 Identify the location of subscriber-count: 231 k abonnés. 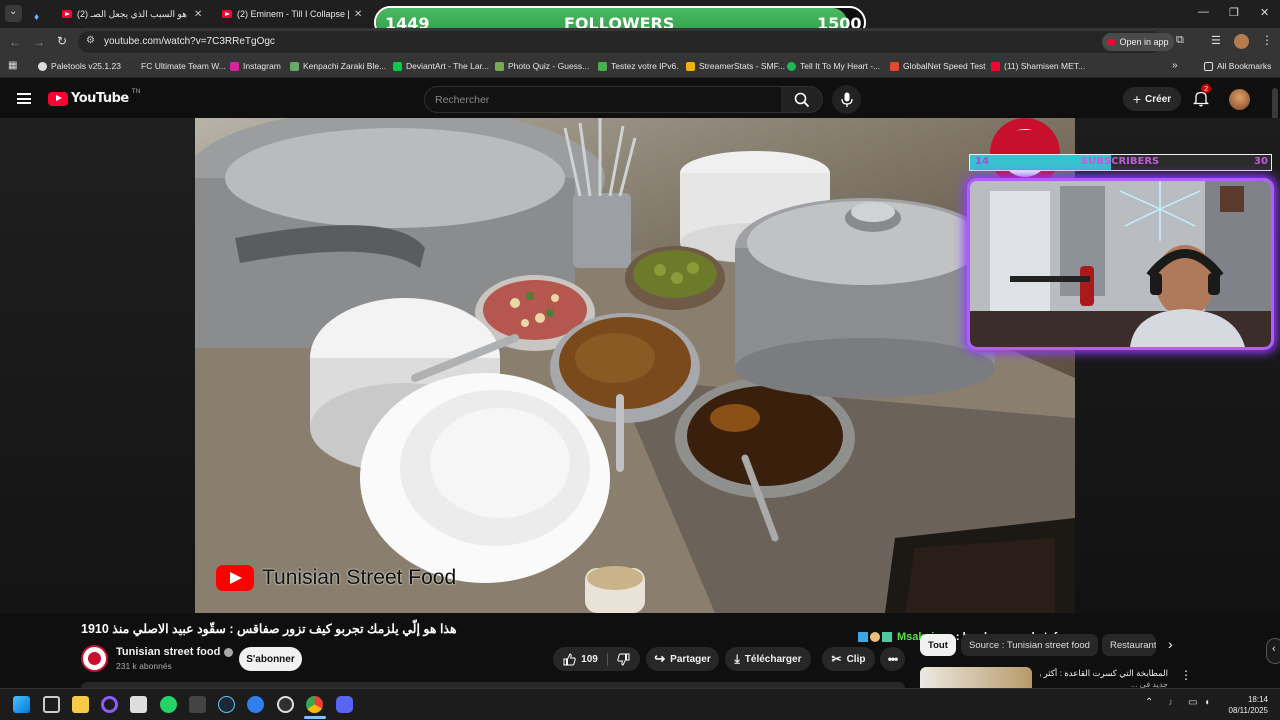
(144, 666).